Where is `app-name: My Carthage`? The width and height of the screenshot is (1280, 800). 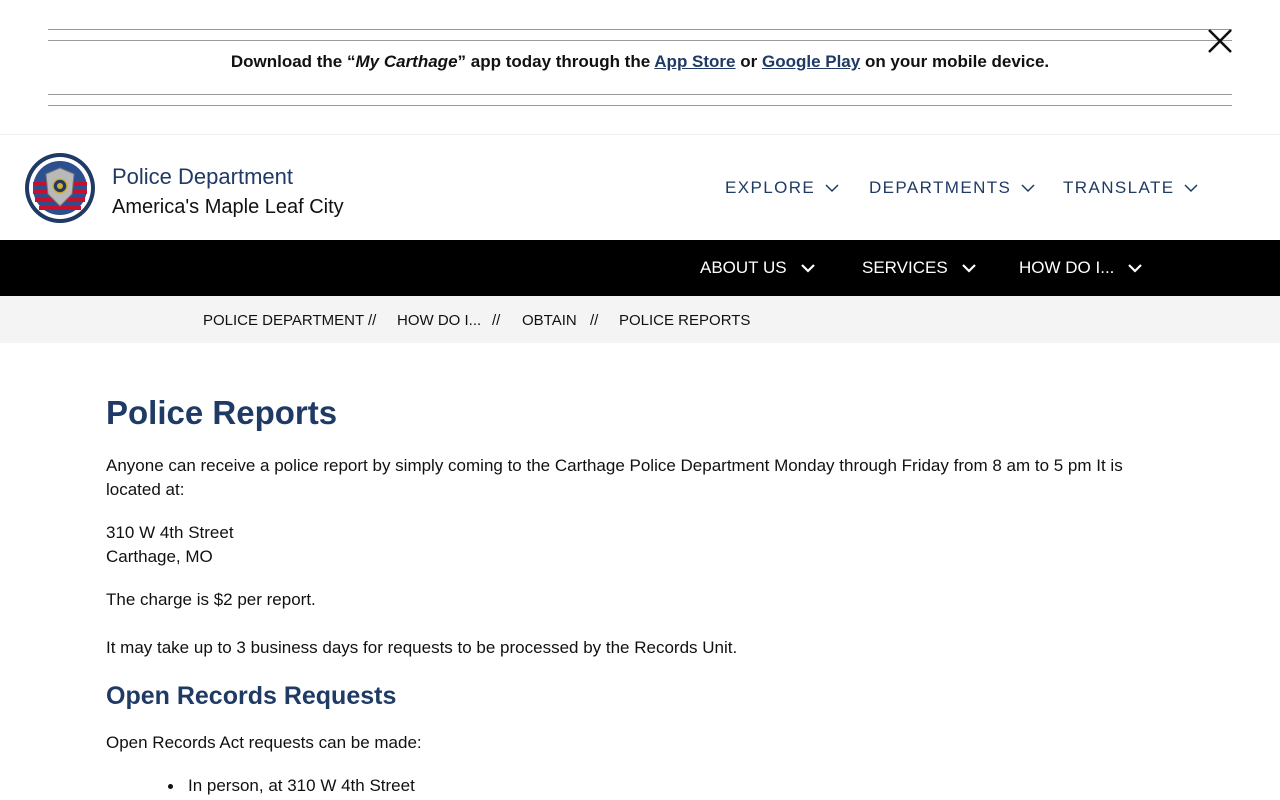 app-name: My Carthage is located at coordinates (406, 61).